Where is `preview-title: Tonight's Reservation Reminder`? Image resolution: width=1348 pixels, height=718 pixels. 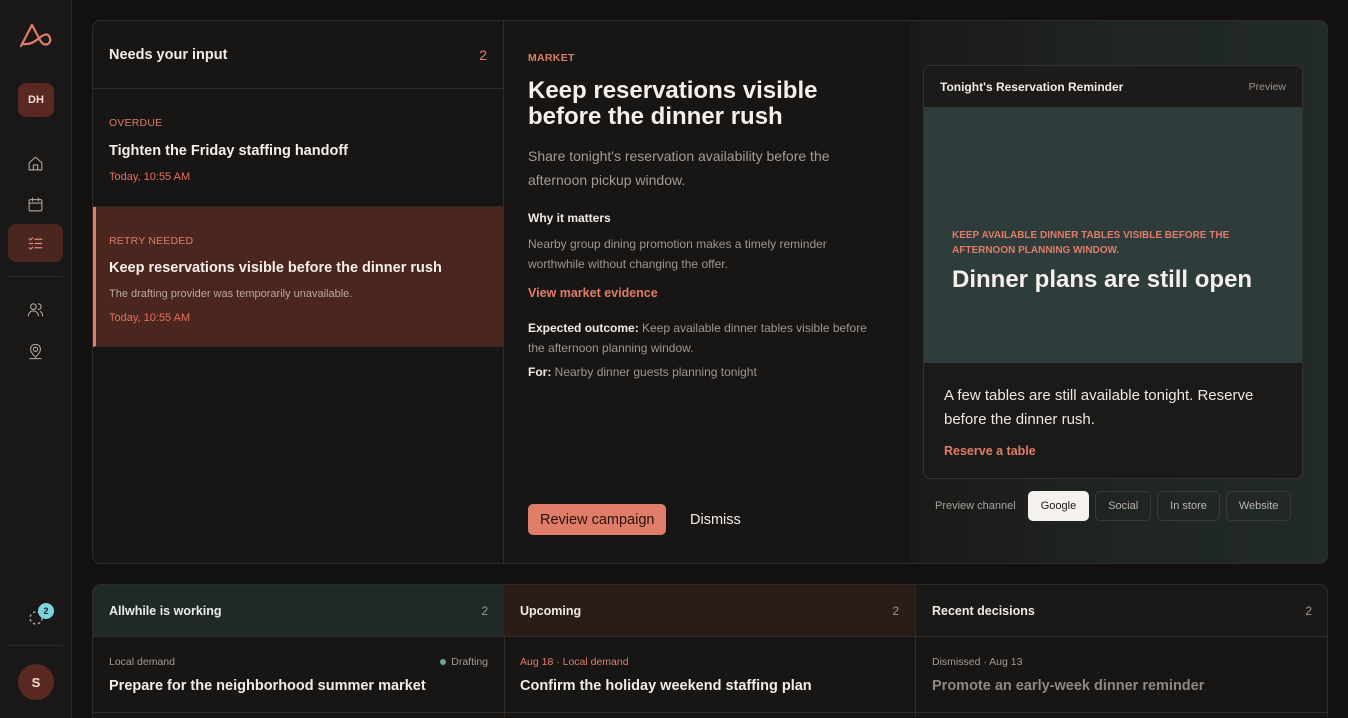 preview-title: Tonight's Reservation Reminder is located at coordinates (1032, 86).